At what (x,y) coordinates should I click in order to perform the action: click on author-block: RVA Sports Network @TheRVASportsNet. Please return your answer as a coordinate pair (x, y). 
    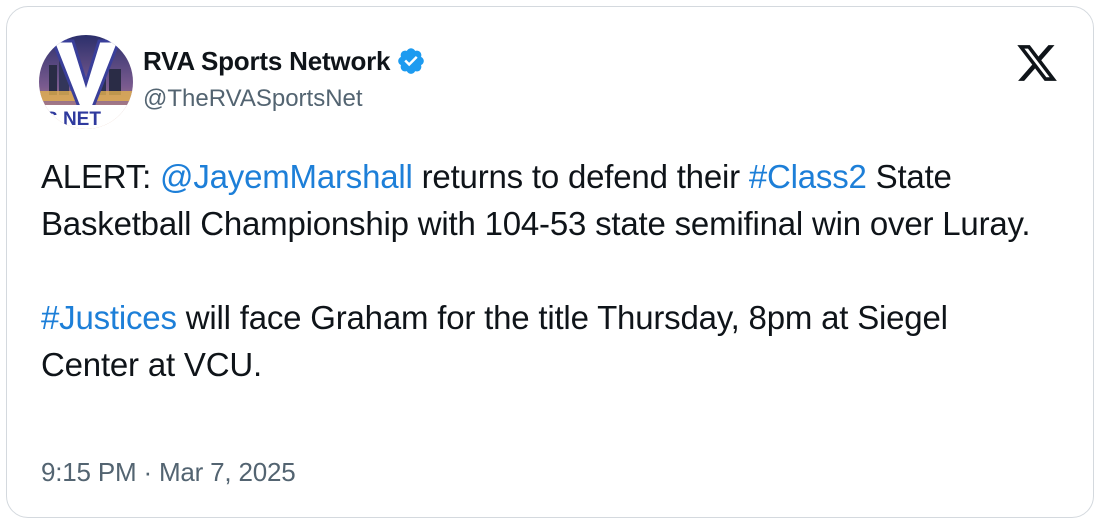
    Looking at the image, I should click on (284, 77).